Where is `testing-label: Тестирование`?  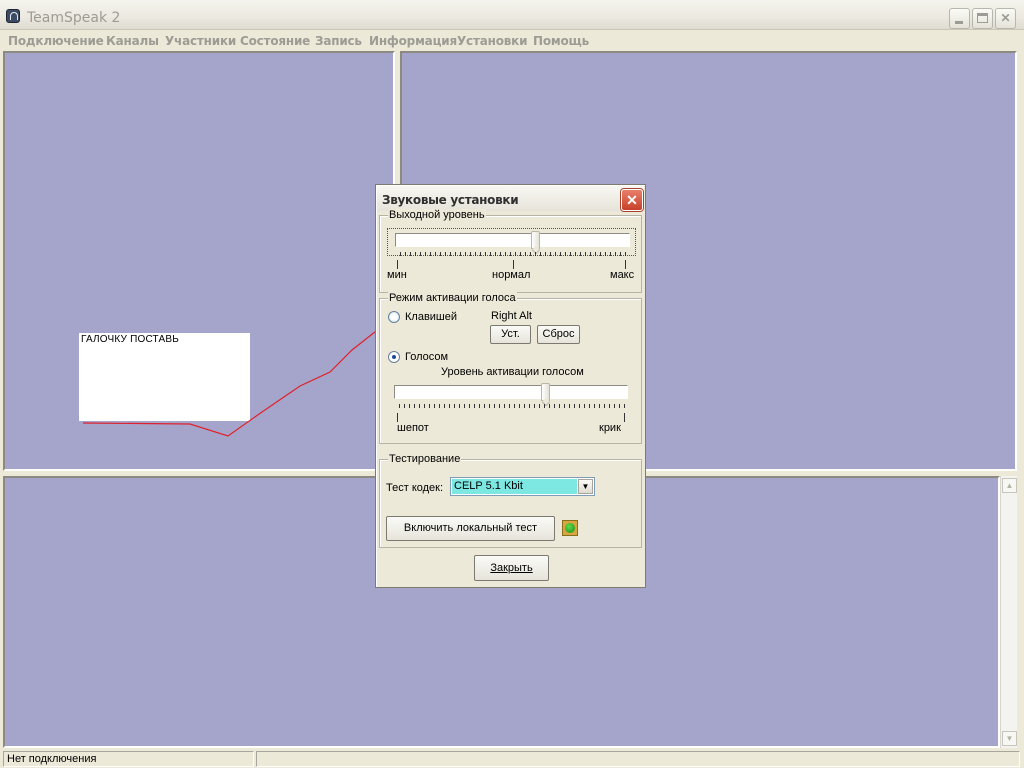
testing-label: Тестирование is located at coordinates (425, 459).